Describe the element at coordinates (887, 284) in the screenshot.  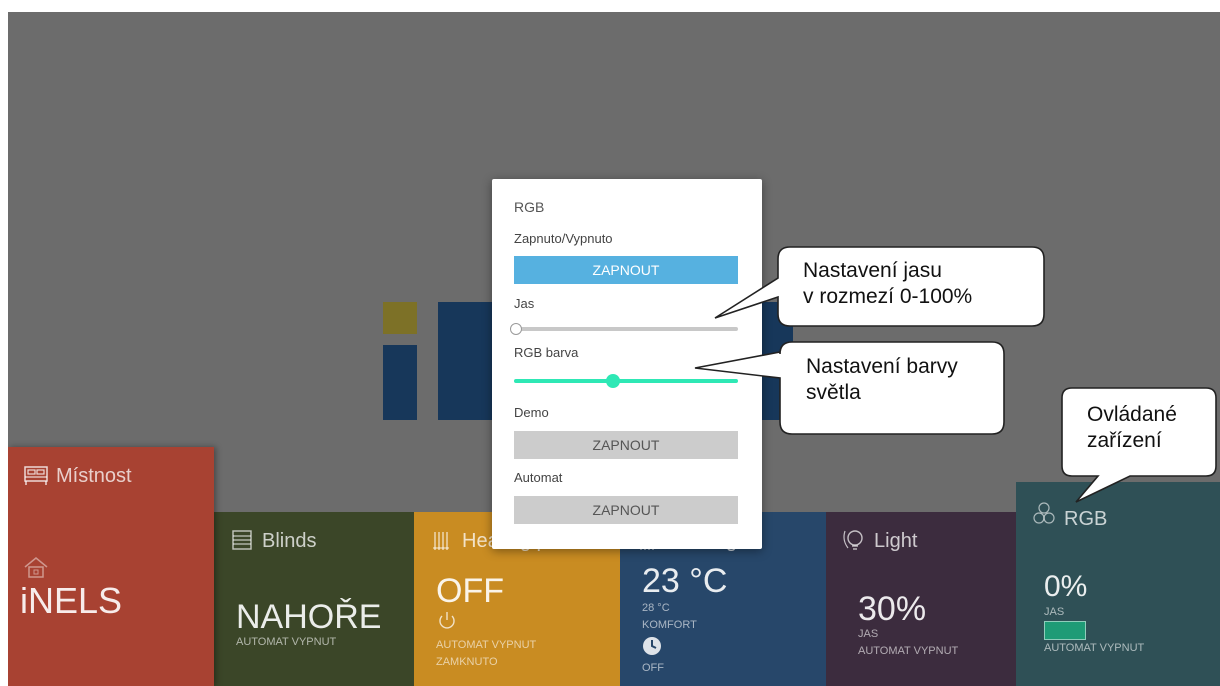
I see `brightness-callout: Nastavení jasu v rozmezí 0-100%` at that location.